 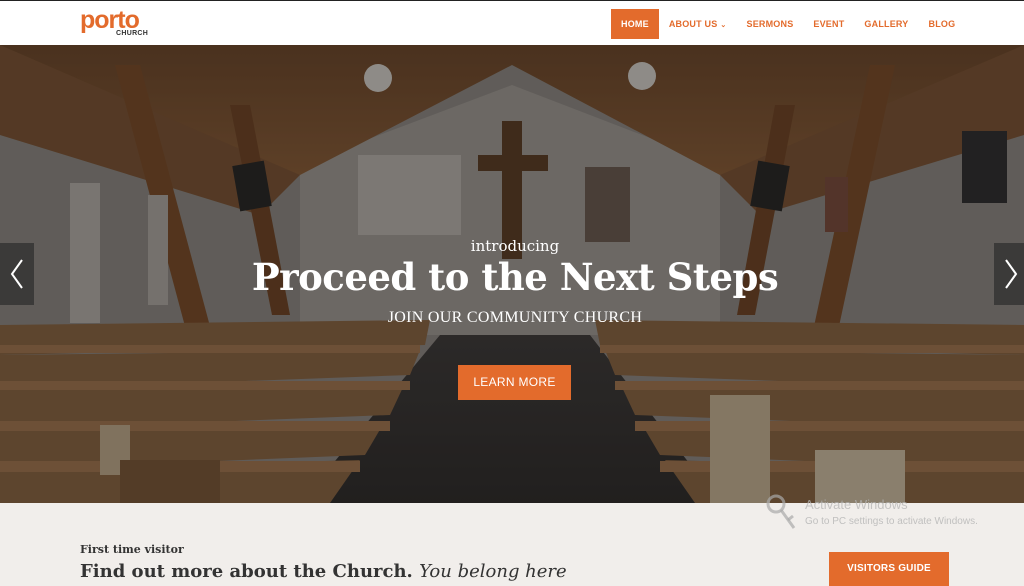 I want to click on visitors-guide-button: VISITORS GUIDE, so click(x=889, y=569).